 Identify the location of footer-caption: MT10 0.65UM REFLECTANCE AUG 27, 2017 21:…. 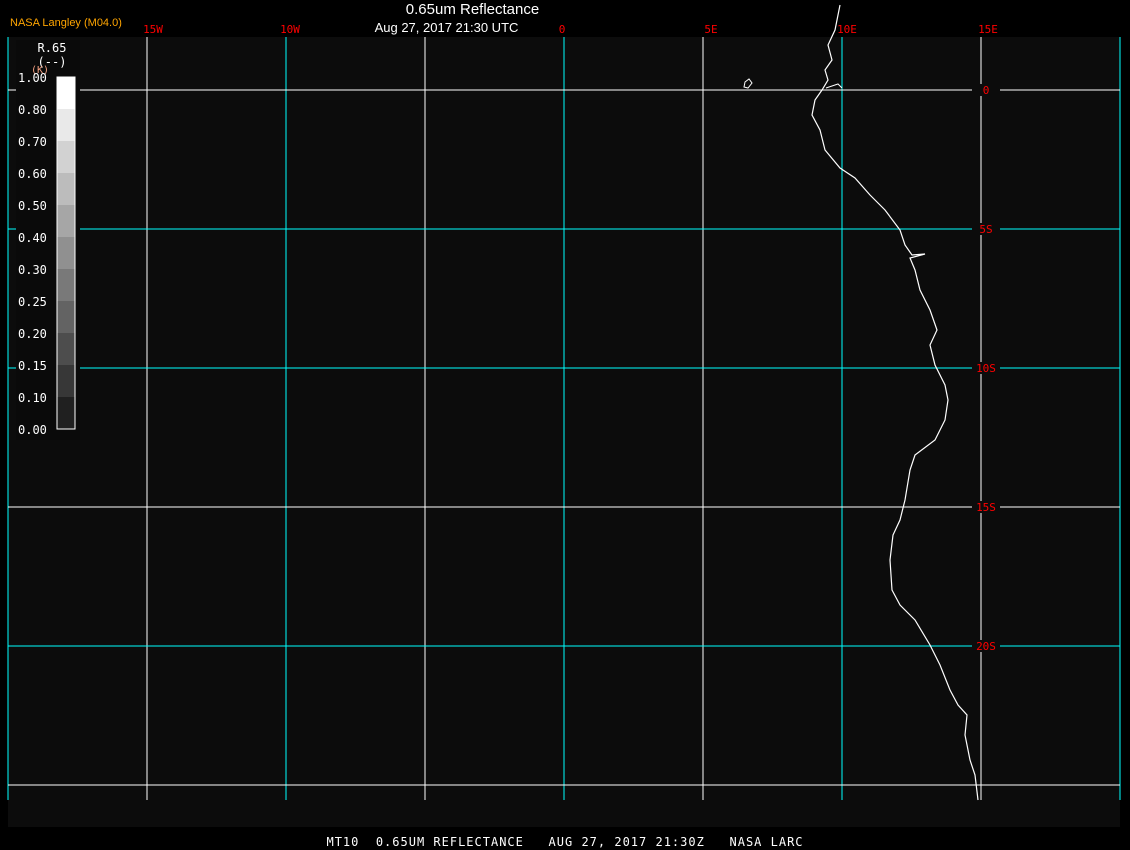
(565, 842).